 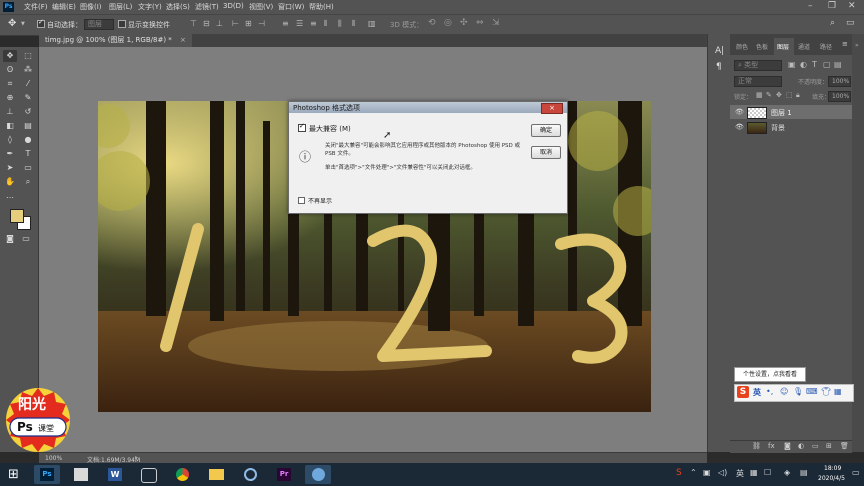 I want to click on zoom-tool-icon: ⌕, so click(x=28, y=182).